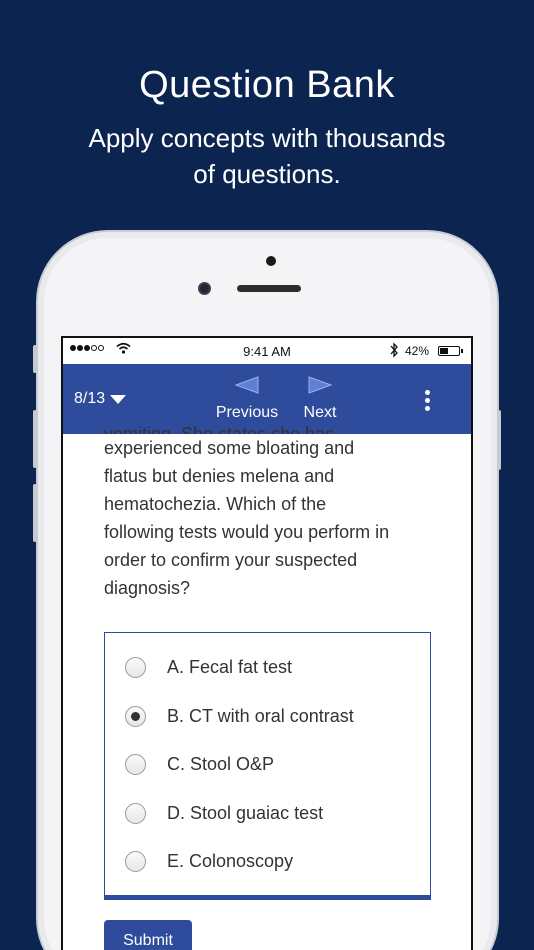  Describe the element at coordinates (269, 288) in the screenshot. I see `earpiece-speaker` at that location.